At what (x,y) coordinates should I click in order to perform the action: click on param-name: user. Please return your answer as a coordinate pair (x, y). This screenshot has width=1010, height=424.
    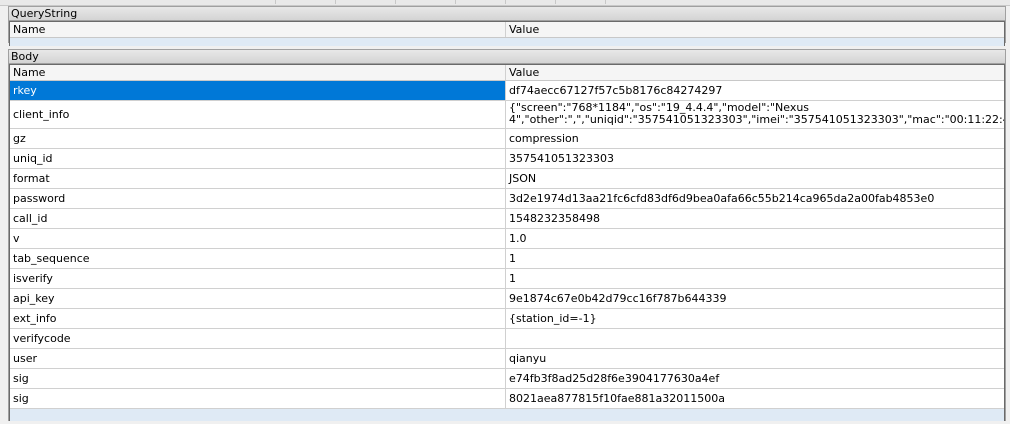
    Looking at the image, I should click on (258, 358).